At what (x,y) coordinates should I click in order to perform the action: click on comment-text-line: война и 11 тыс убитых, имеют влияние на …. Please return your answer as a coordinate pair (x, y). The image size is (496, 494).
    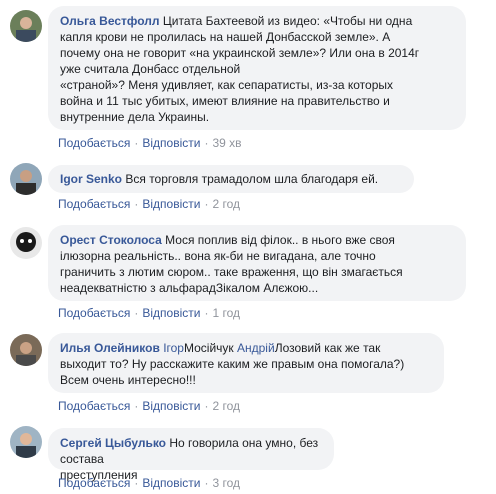
    Looking at the image, I should click on (225, 101).